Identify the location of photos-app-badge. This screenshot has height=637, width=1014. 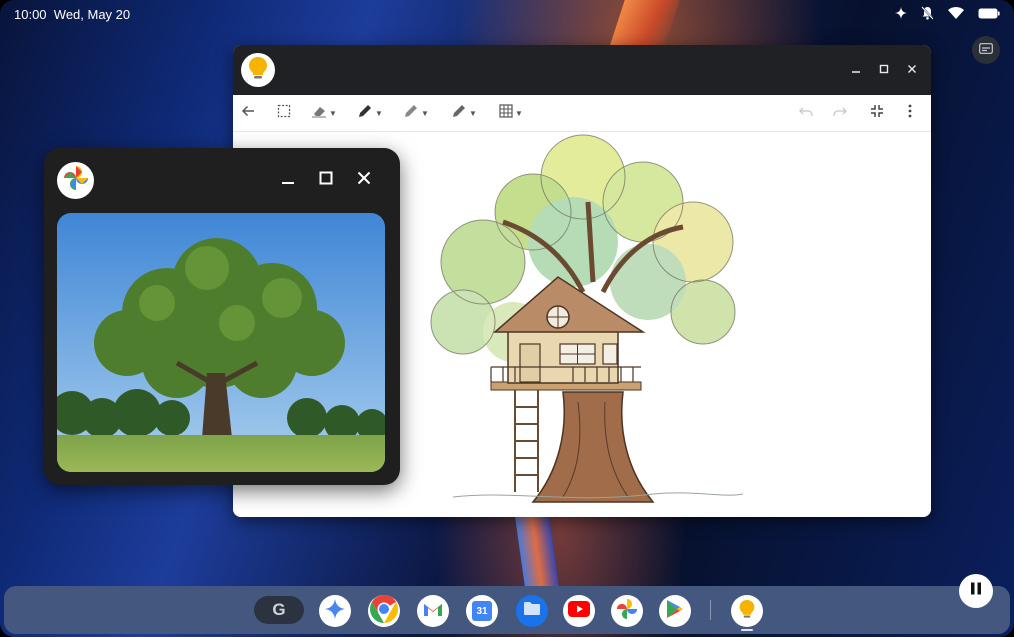
(75, 180).